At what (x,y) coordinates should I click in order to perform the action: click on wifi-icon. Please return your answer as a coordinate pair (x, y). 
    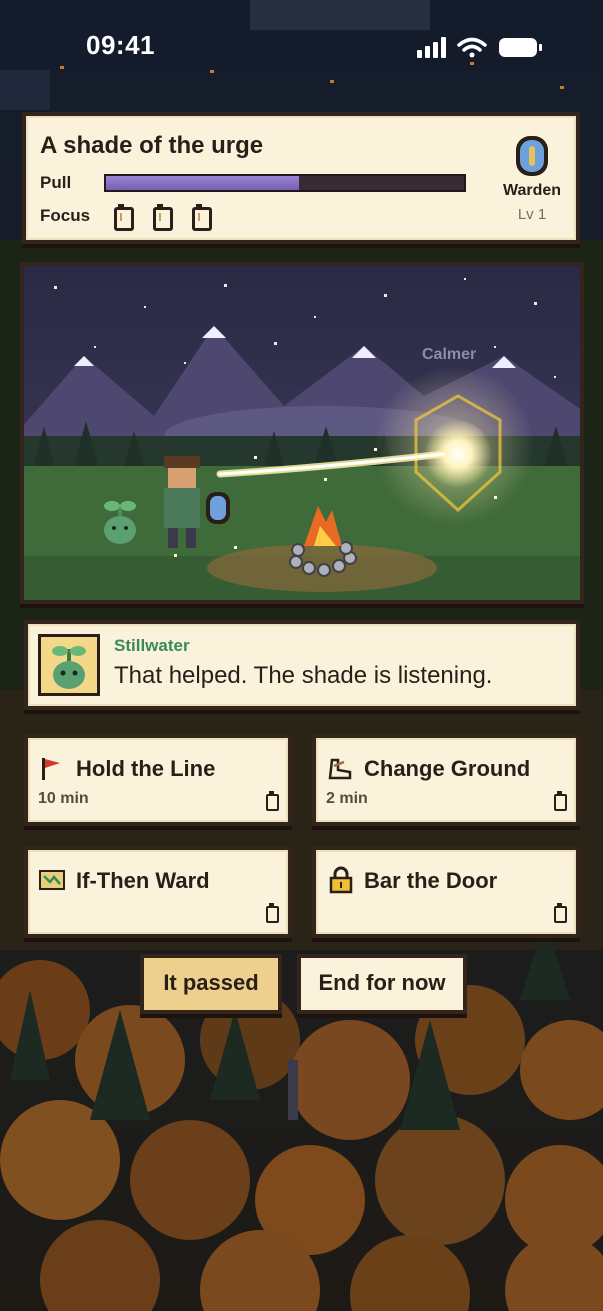
    Looking at the image, I should click on (472, 47).